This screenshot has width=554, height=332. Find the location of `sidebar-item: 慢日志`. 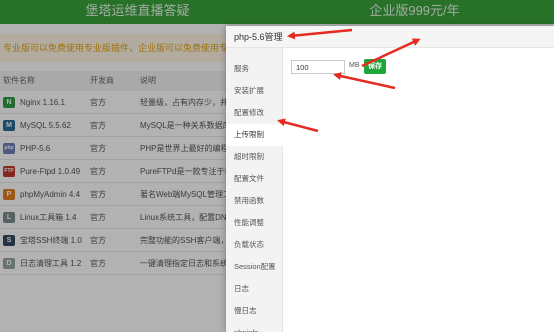

sidebar-item: 慢日志 is located at coordinates (254, 311).